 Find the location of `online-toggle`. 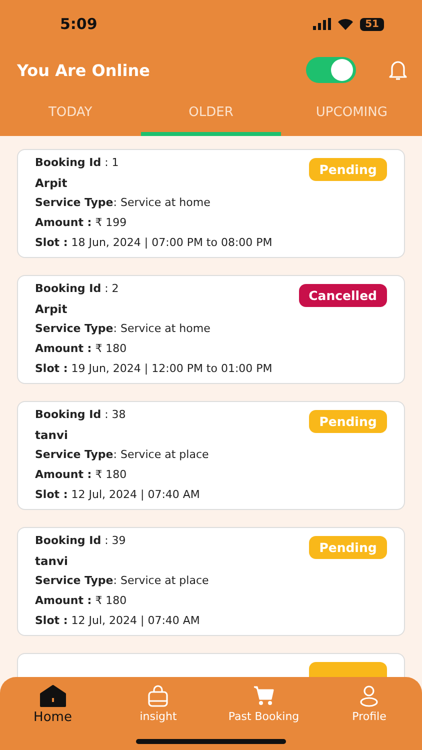

online-toggle is located at coordinates (331, 70).